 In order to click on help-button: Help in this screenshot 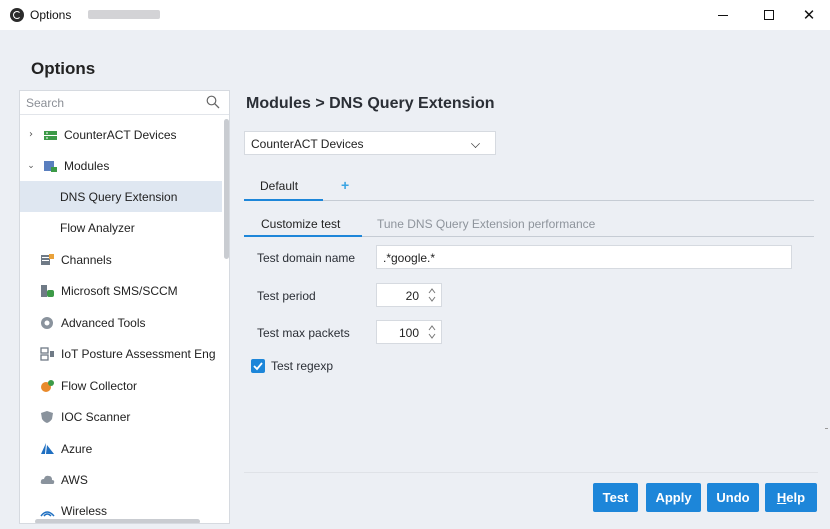, I will do `click(791, 497)`.